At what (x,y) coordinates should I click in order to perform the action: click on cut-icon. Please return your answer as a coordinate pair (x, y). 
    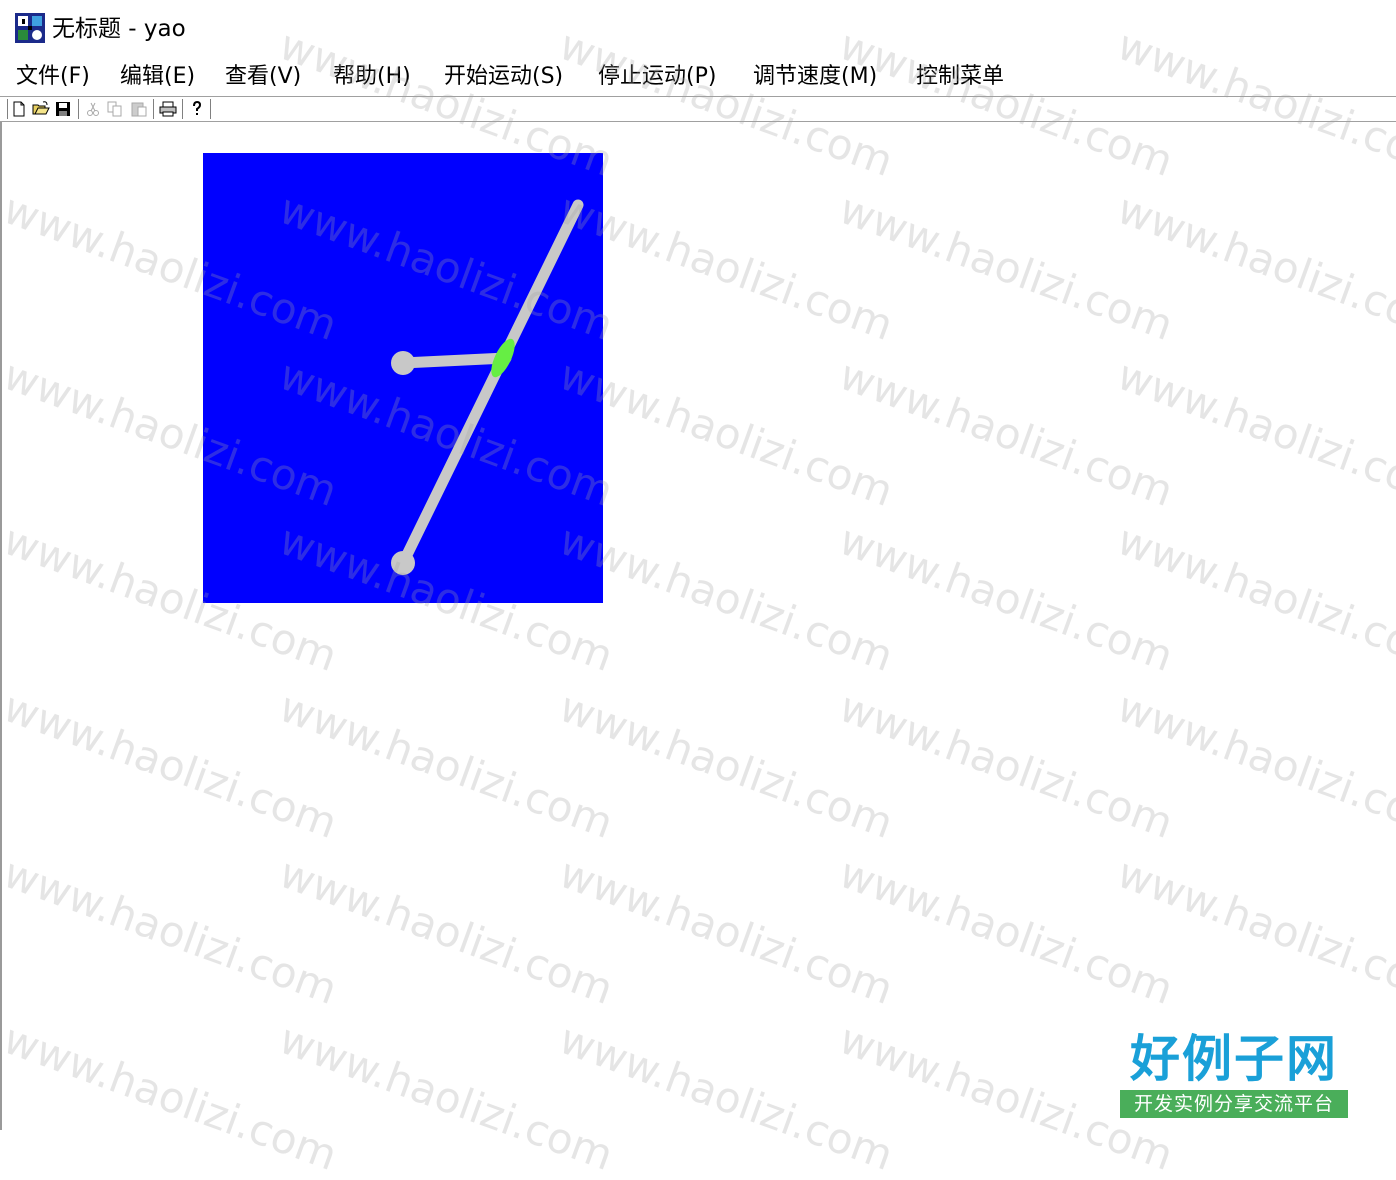
    Looking at the image, I should click on (93, 109).